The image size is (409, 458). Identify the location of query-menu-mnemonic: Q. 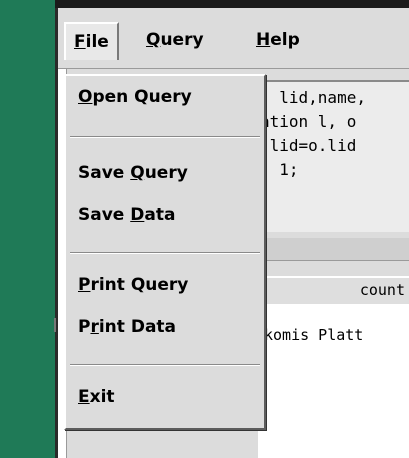
(153, 40).